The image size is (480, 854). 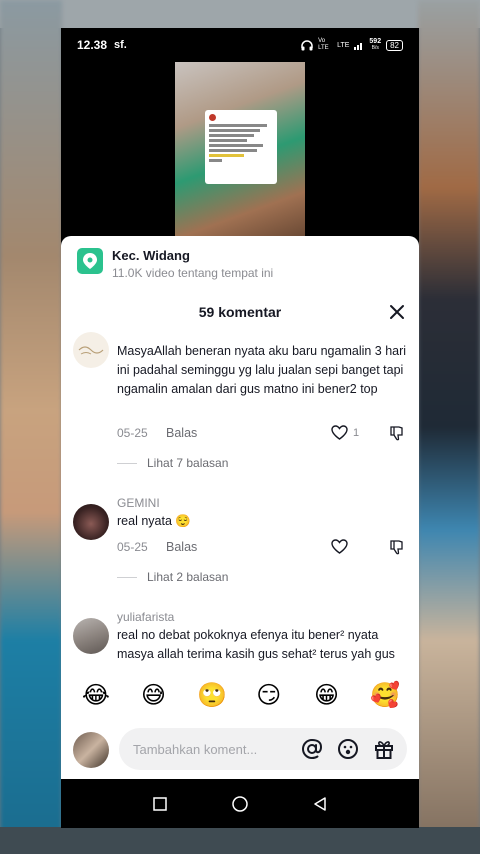 What do you see at coordinates (145, 617) in the screenshot?
I see `comment-username: yuliafarista` at bounding box center [145, 617].